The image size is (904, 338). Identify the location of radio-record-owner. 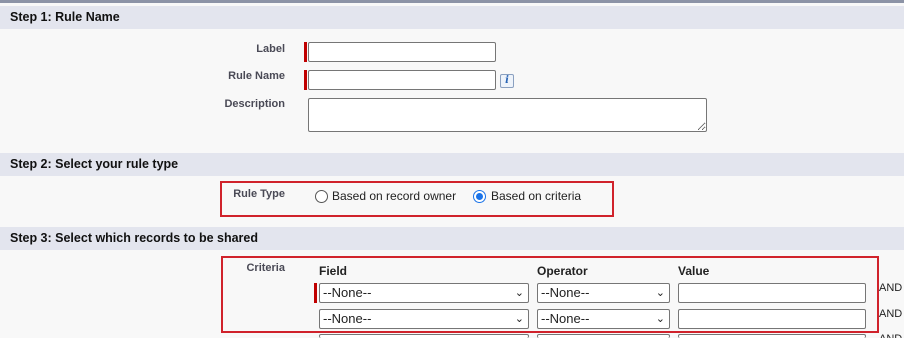
(321, 196).